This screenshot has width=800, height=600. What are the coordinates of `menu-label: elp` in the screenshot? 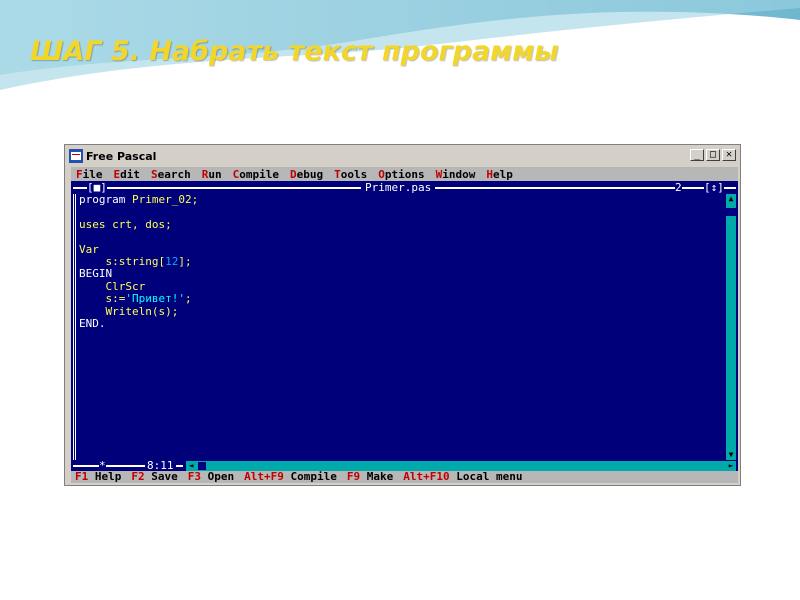 It's located at (503, 174).